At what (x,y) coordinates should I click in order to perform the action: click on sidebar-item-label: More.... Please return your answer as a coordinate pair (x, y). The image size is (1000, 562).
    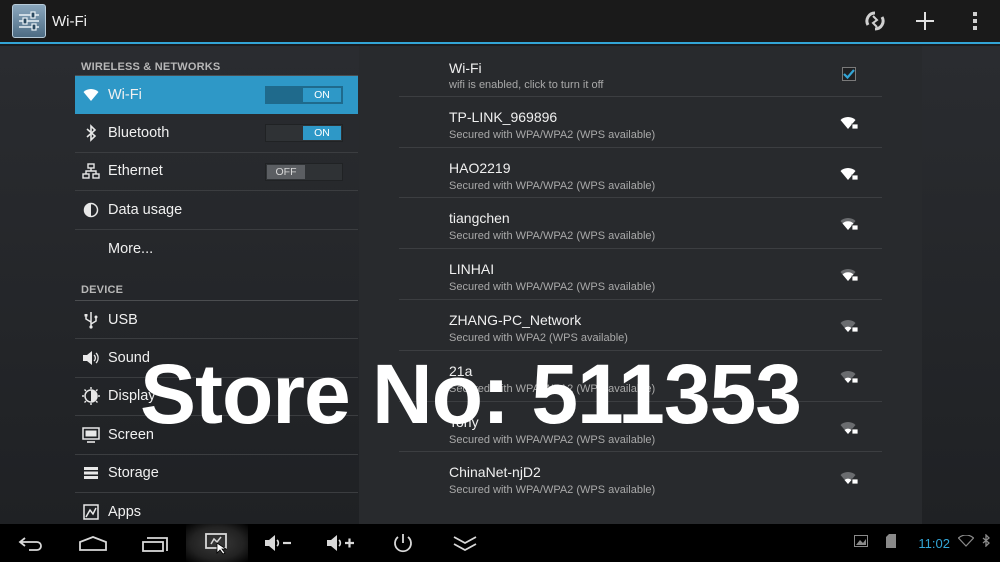
    Looking at the image, I should click on (131, 248).